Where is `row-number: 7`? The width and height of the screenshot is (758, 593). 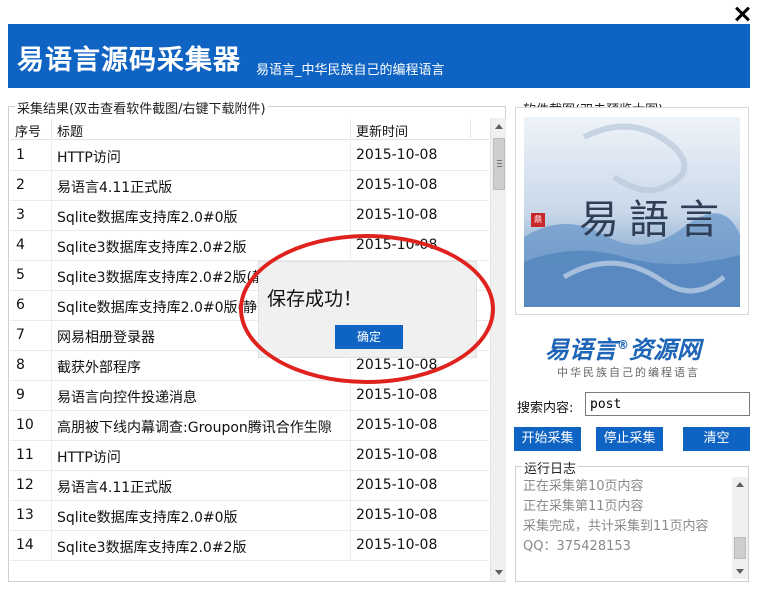 row-number: 7 is located at coordinates (20, 335).